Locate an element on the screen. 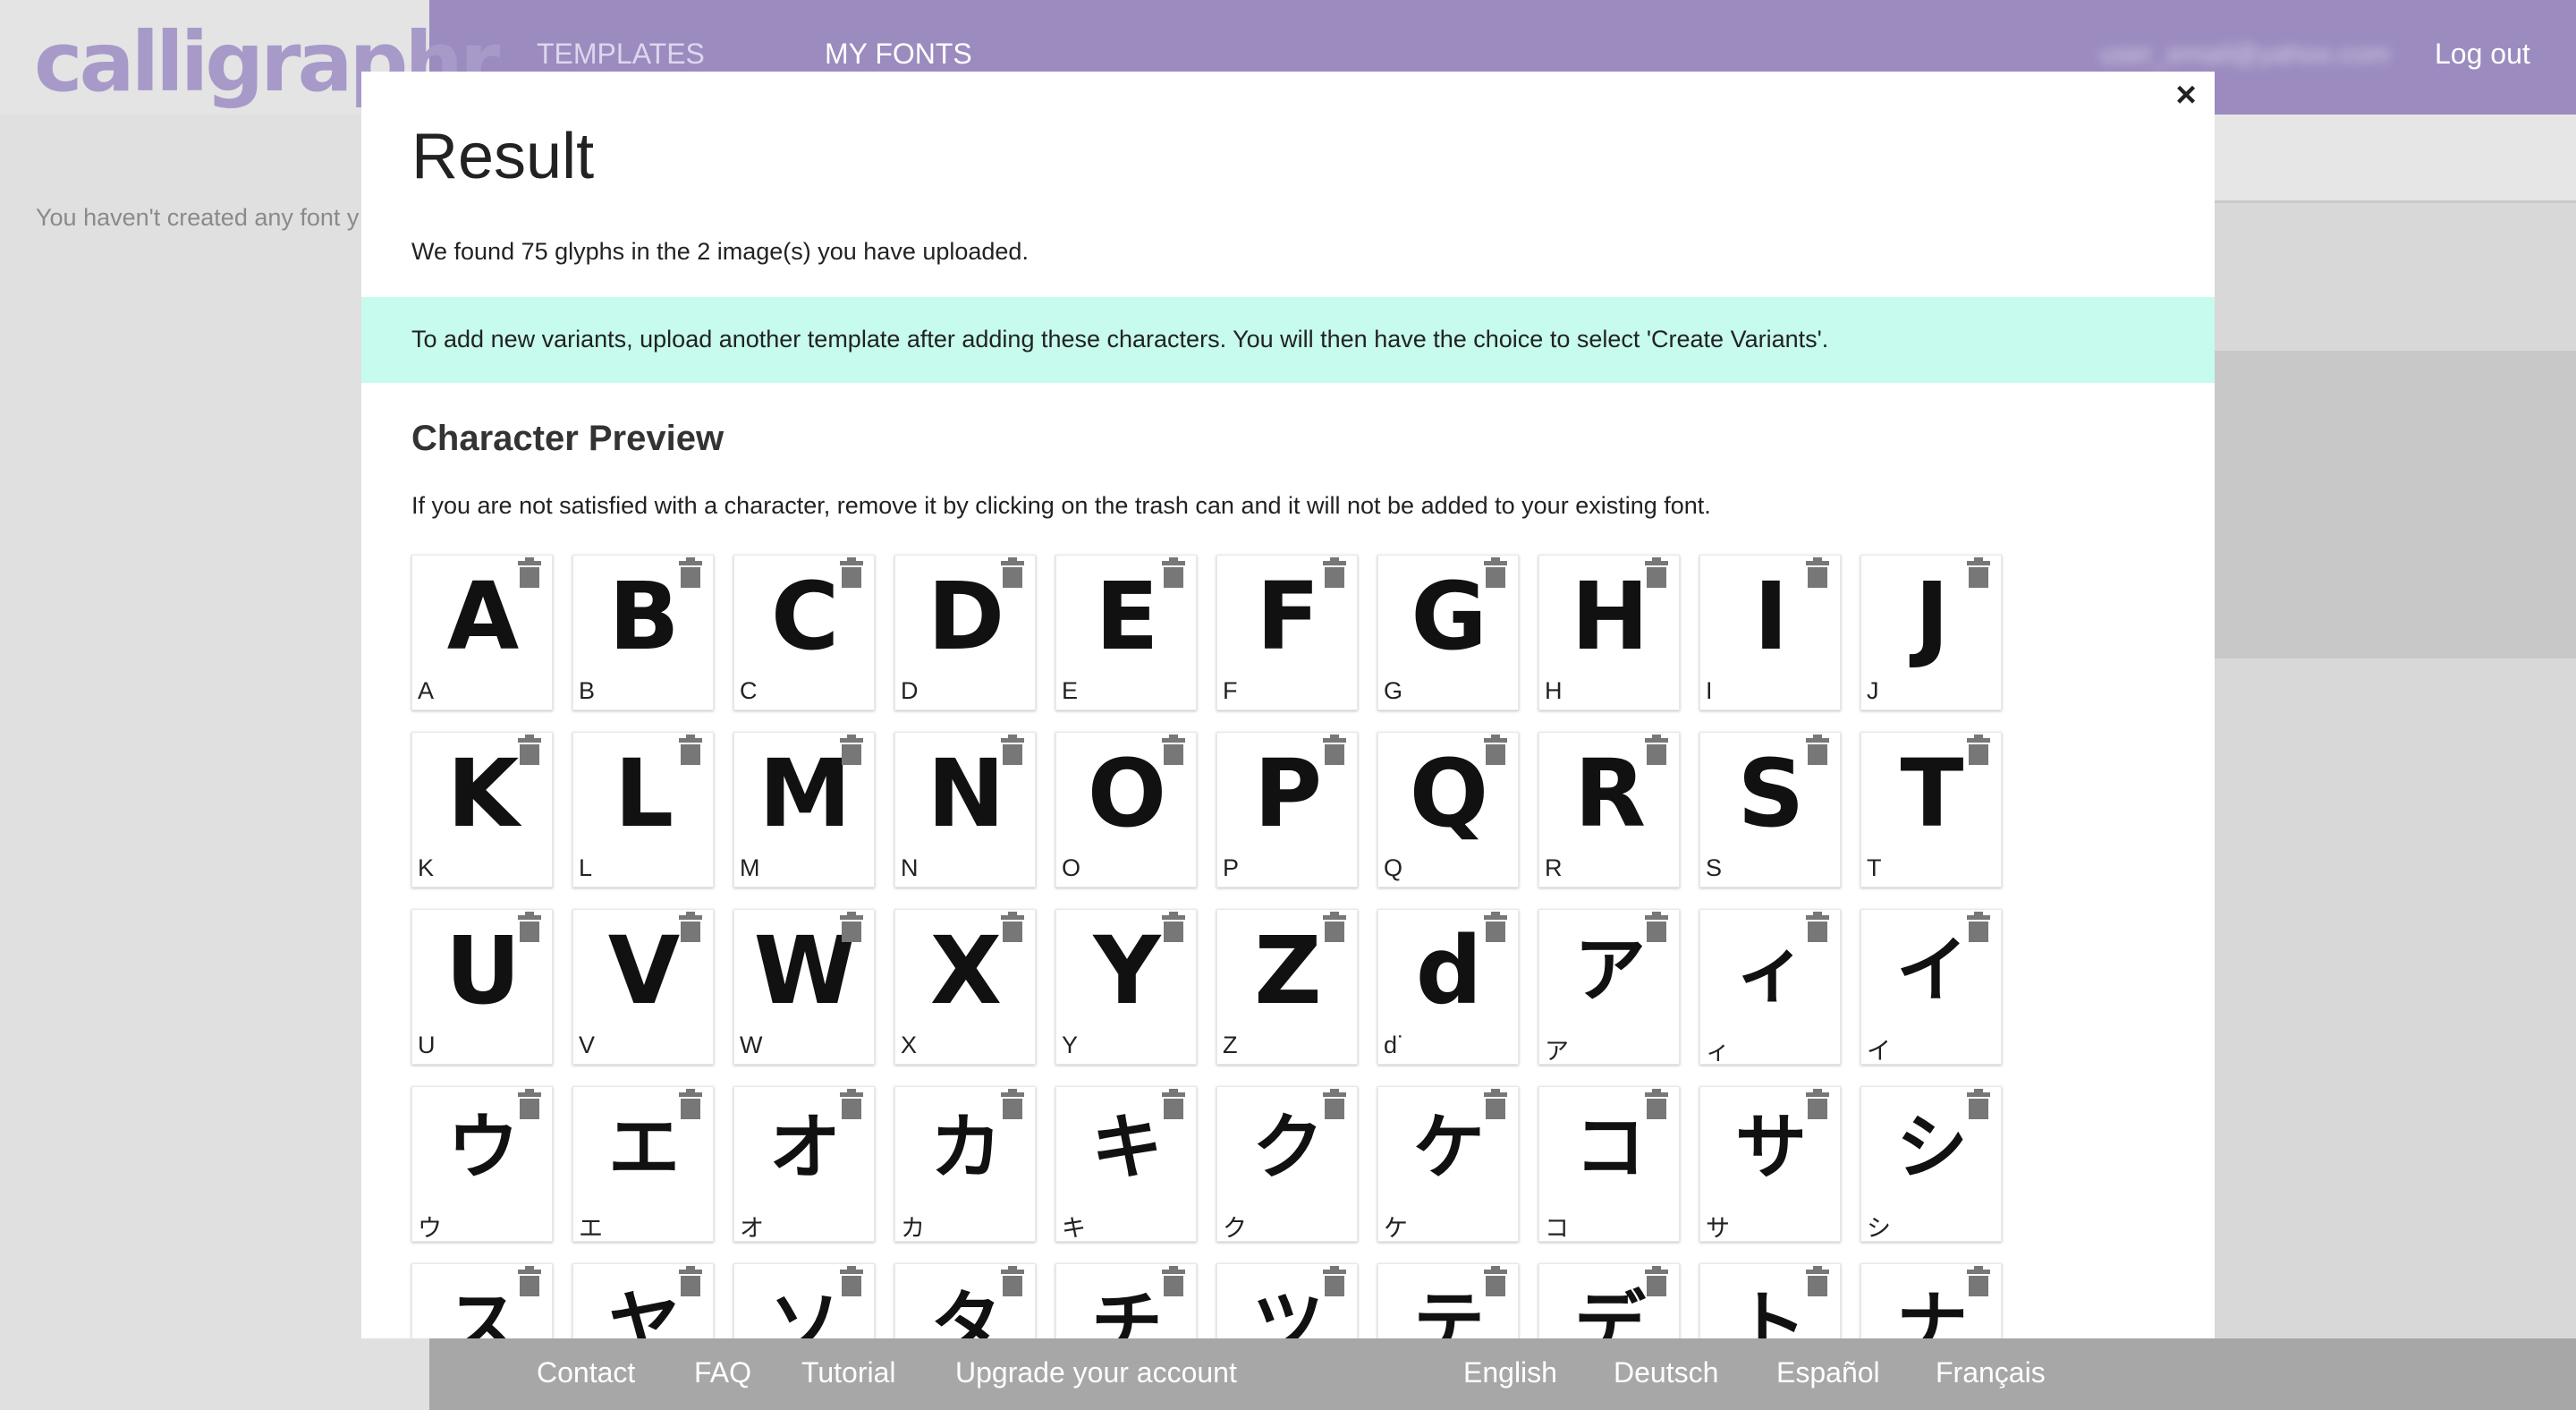 The width and height of the screenshot is (2576, 1410). glyph-card: d d˙ is located at coordinates (1448, 987).